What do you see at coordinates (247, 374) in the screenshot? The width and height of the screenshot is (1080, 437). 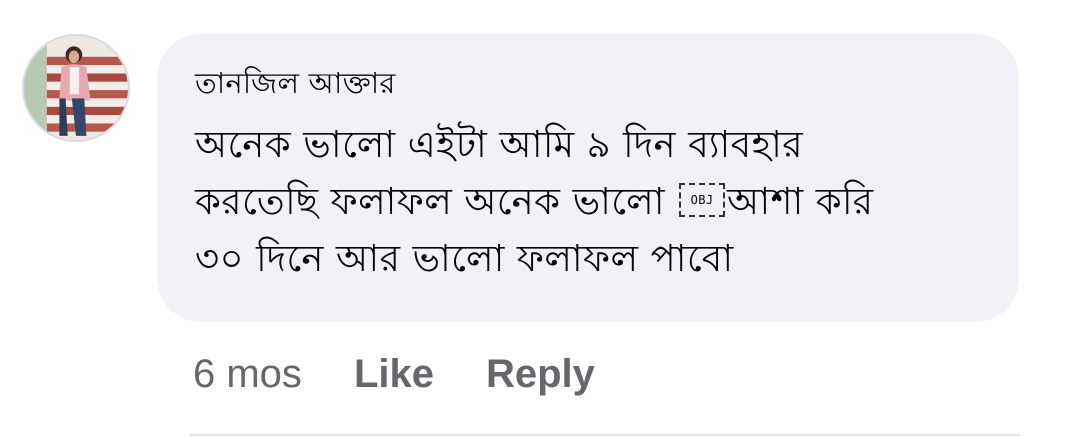 I see `comment-timestamp: 6 mos` at bounding box center [247, 374].